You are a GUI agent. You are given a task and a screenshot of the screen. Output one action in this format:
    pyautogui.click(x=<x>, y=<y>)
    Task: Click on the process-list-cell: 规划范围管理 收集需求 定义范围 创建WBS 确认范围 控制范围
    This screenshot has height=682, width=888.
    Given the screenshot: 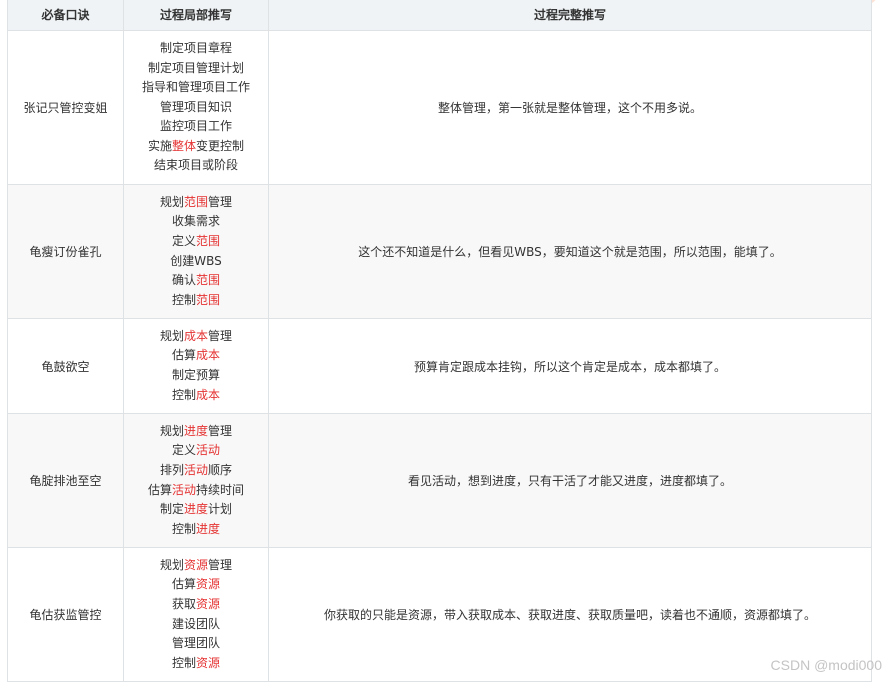 What is the action you would take?
    pyautogui.click(x=196, y=251)
    